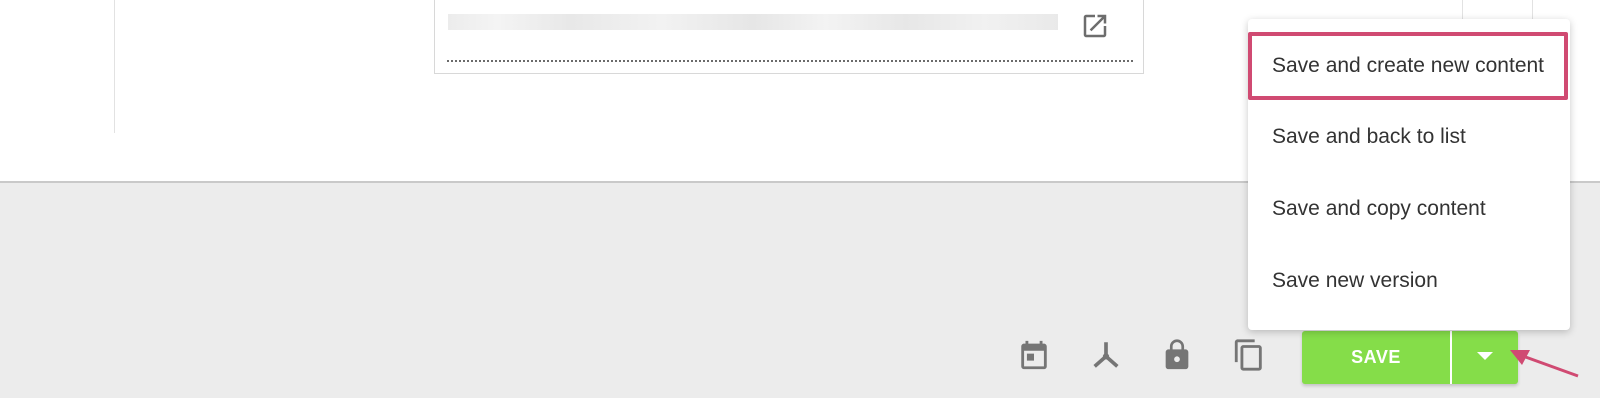 Image resolution: width=1600 pixels, height=398 pixels. I want to click on link-field-card, so click(789, 37).